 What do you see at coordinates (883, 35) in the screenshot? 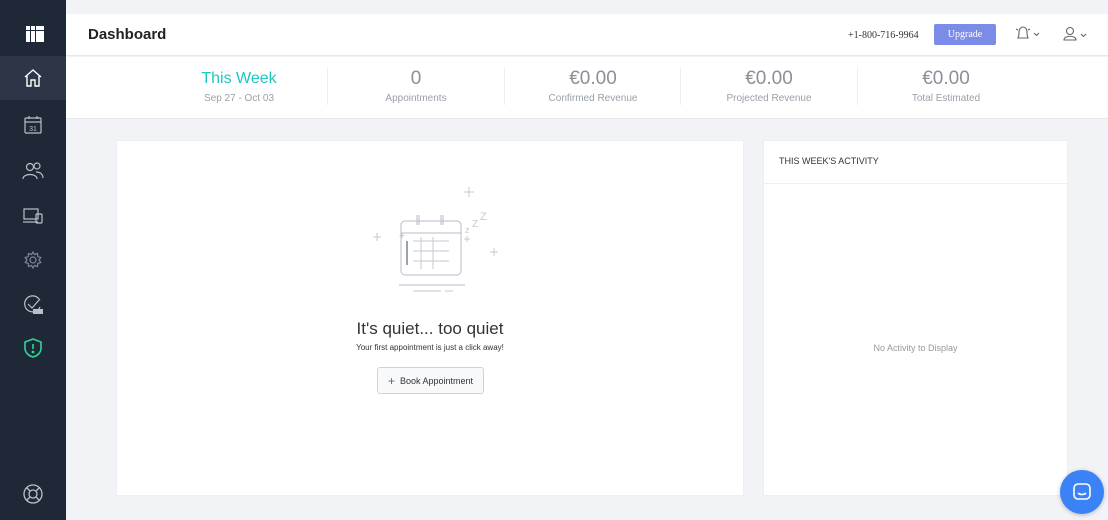
I see `support-phone: +1-800-716-9964` at bounding box center [883, 35].